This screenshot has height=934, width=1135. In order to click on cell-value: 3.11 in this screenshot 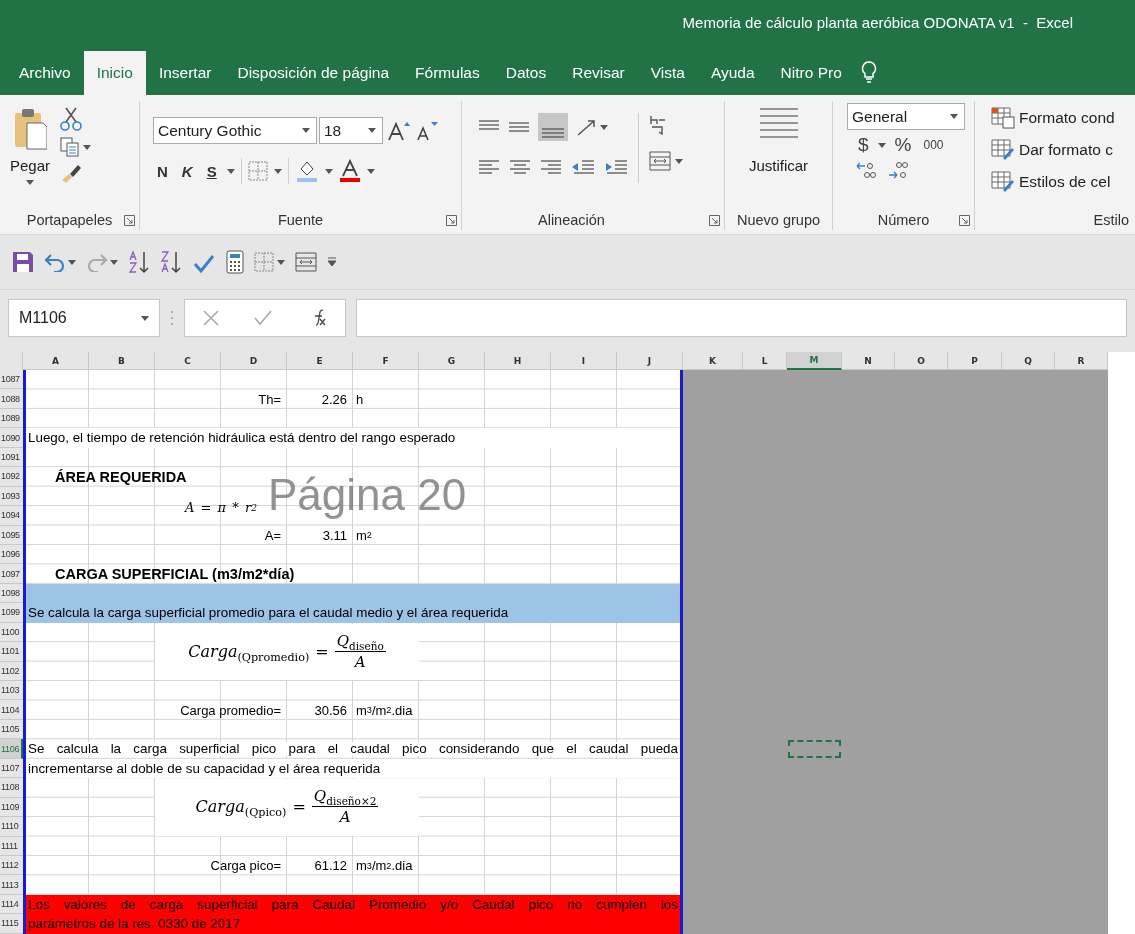, I will do `click(334, 535)`.